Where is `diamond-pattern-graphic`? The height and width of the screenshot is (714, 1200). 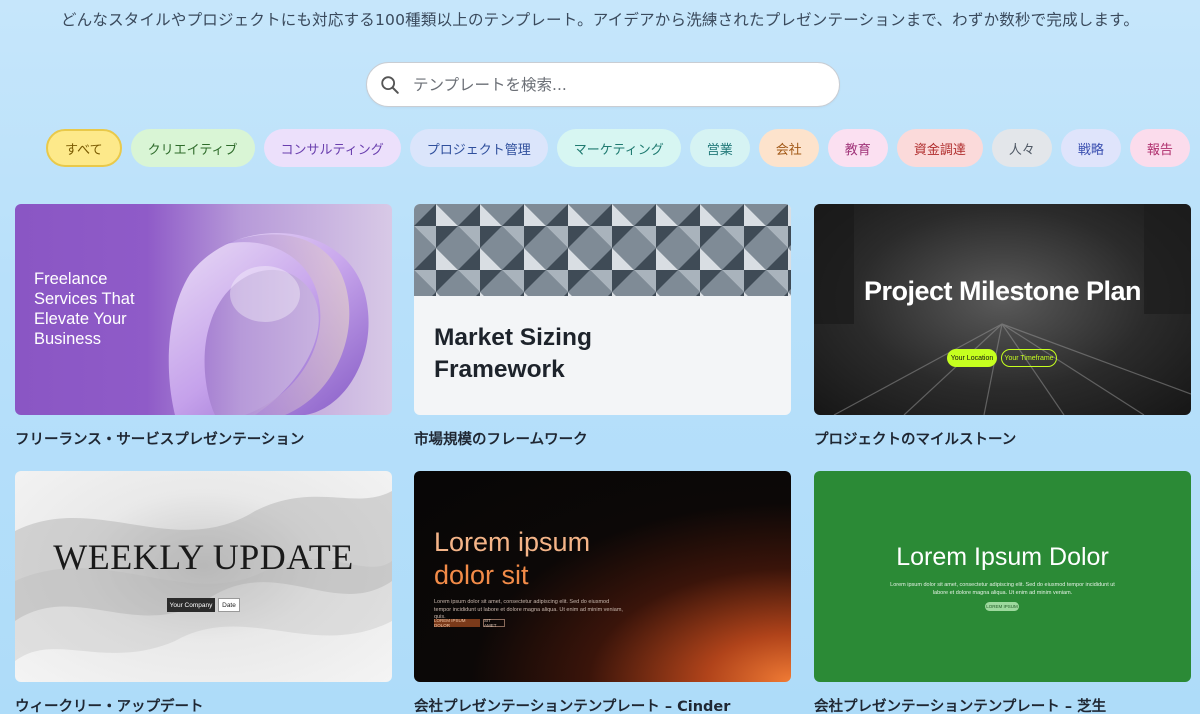
diamond-pattern-graphic is located at coordinates (602, 250).